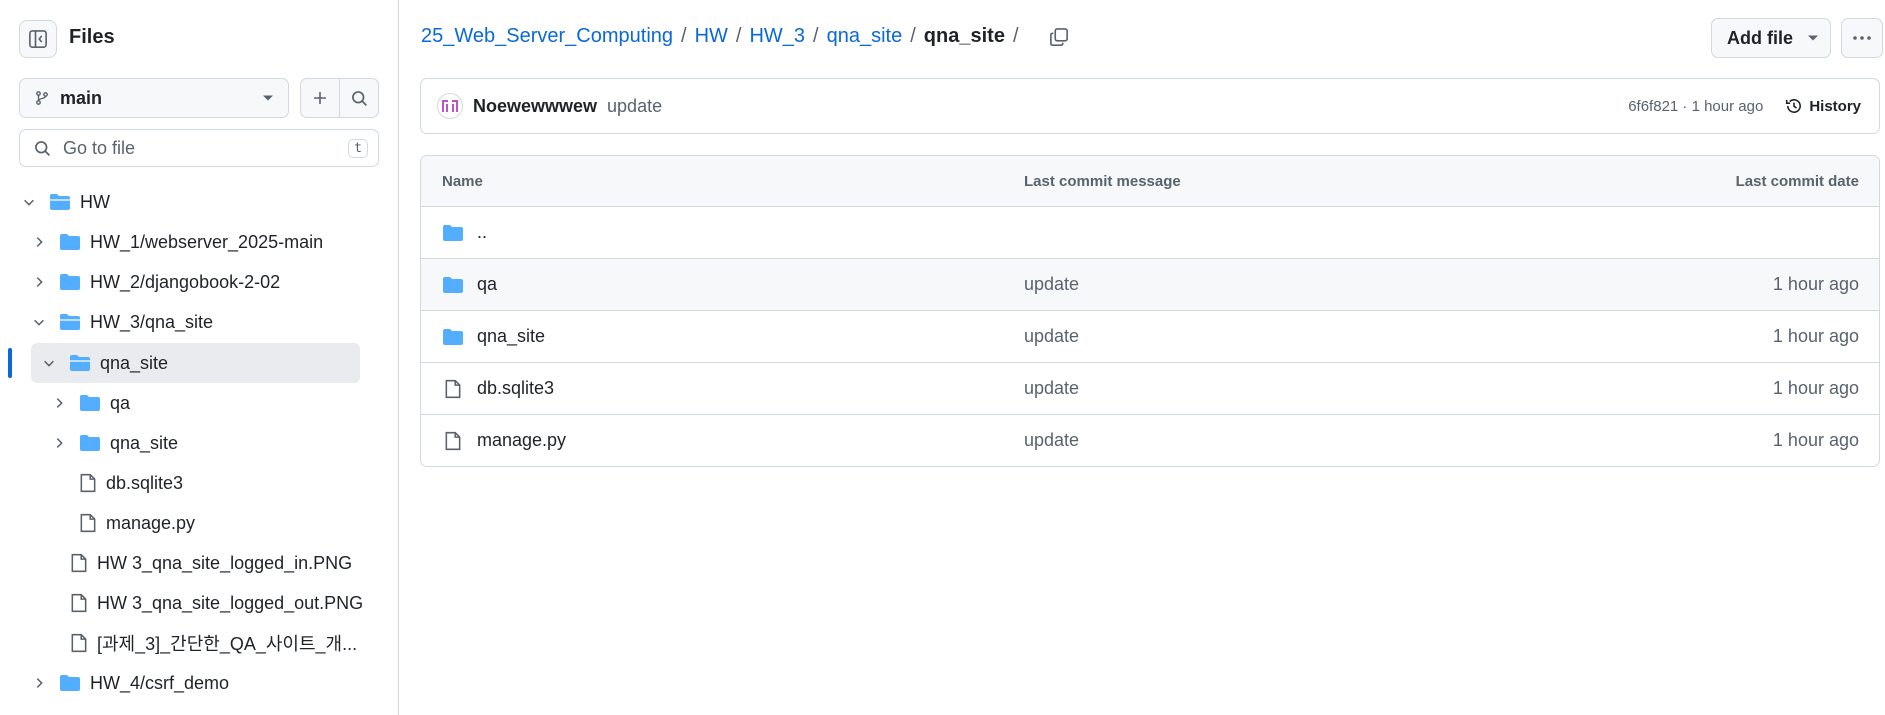 The image size is (1885, 715). I want to click on file-name: manage.py, so click(522, 440).